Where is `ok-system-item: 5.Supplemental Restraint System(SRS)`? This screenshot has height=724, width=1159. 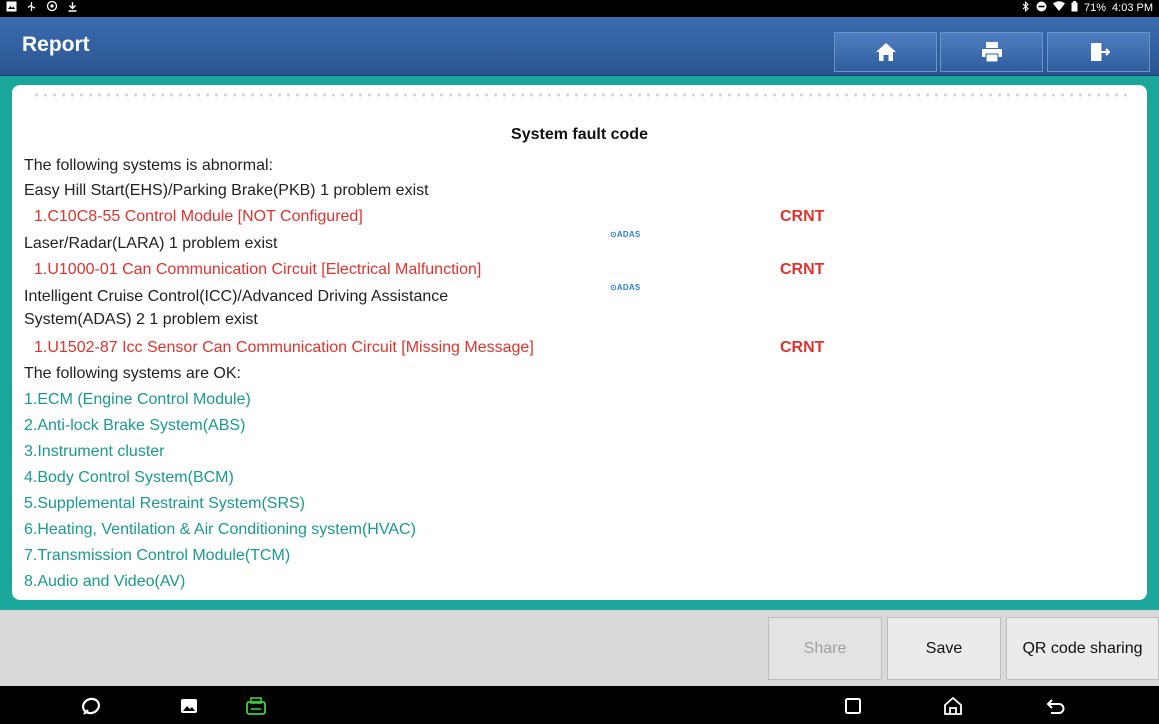
ok-system-item: 5.Supplemental Restraint System(SRS) is located at coordinates (164, 503).